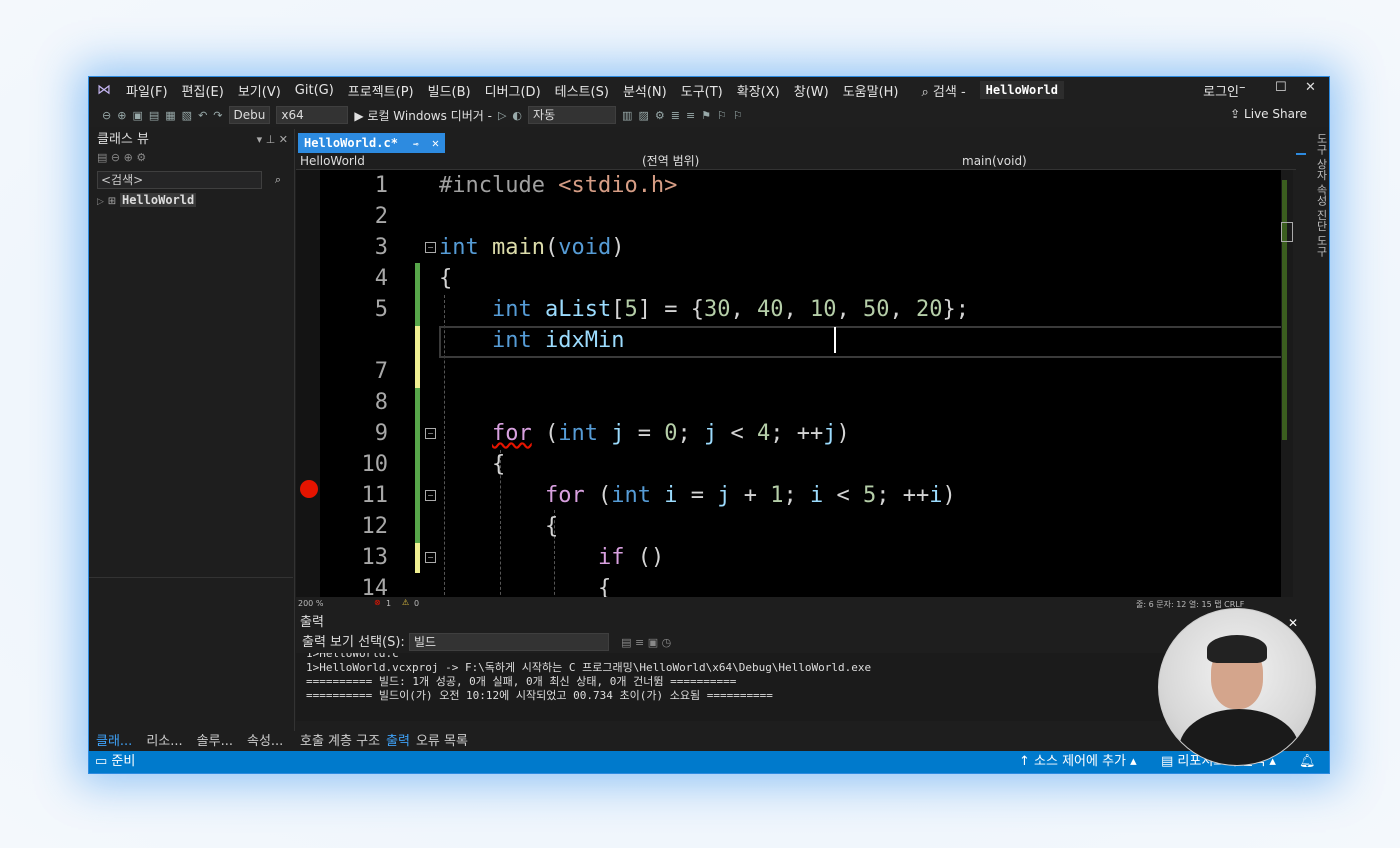  Describe the element at coordinates (310, 603) in the screenshot. I see `zoom-level: 200 %` at that location.